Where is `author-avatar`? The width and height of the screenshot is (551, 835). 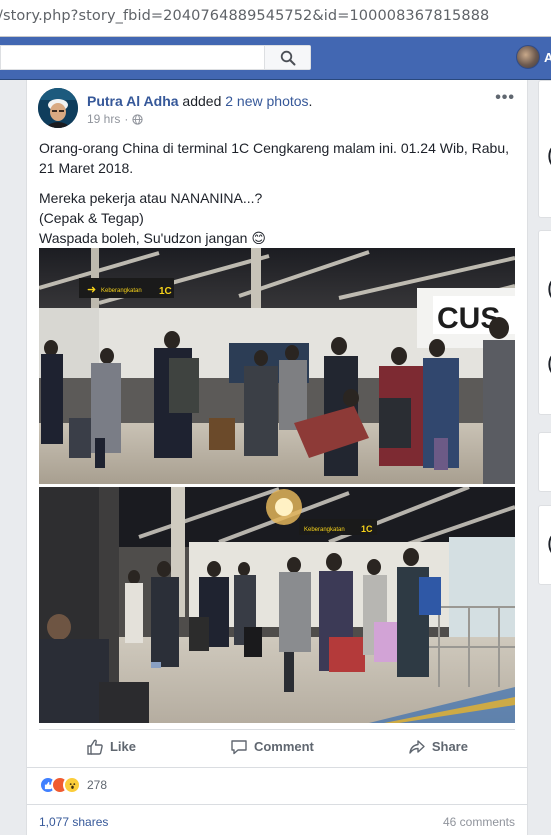
author-avatar is located at coordinates (58, 108).